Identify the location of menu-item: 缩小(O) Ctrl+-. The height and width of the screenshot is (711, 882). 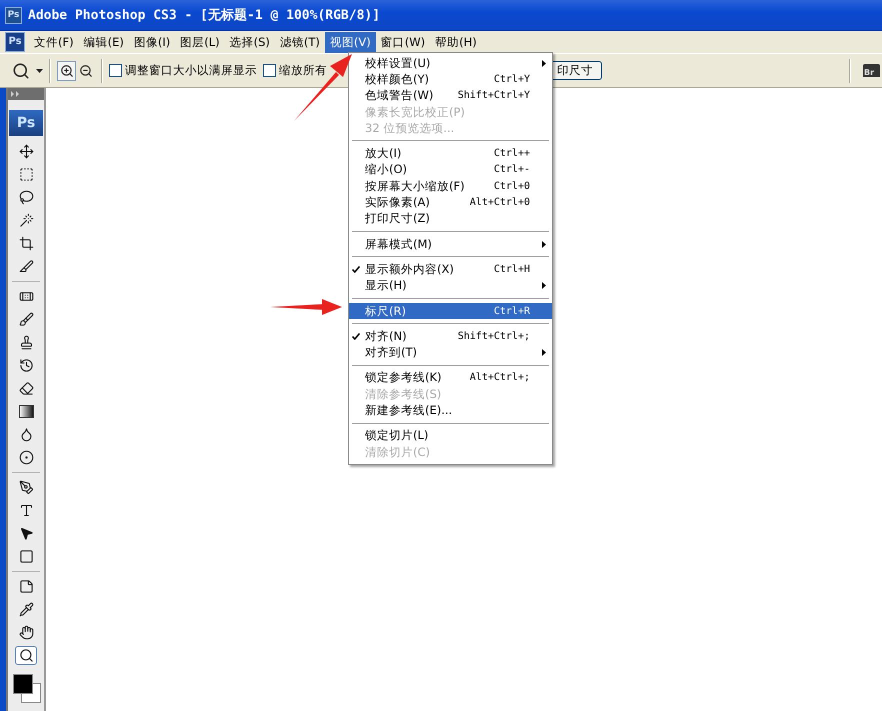
(450, 170).